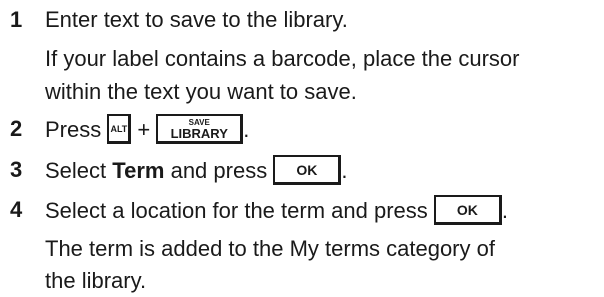 This screenshot has width=604, height=297. I want to click on step-3-prefix: Select, so click(76, 170).